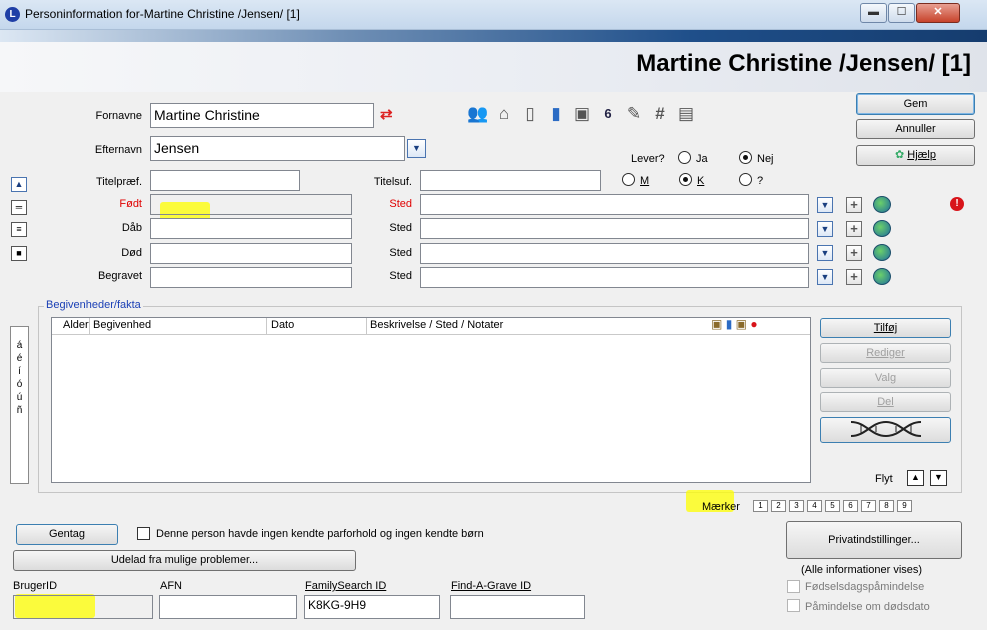  I want to click on delete-event-button: Del, so click(885, 402).